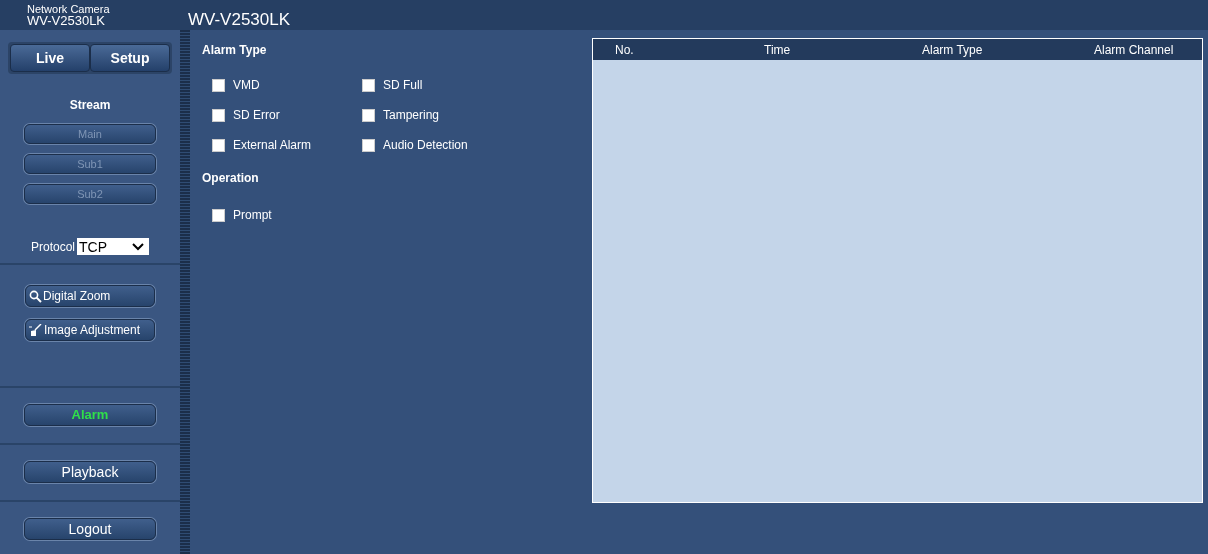  What do you see at coordinates (411, 115) in the screenshot?
I see `checkbox-label: Tampering` at bounding box center [411, 115].